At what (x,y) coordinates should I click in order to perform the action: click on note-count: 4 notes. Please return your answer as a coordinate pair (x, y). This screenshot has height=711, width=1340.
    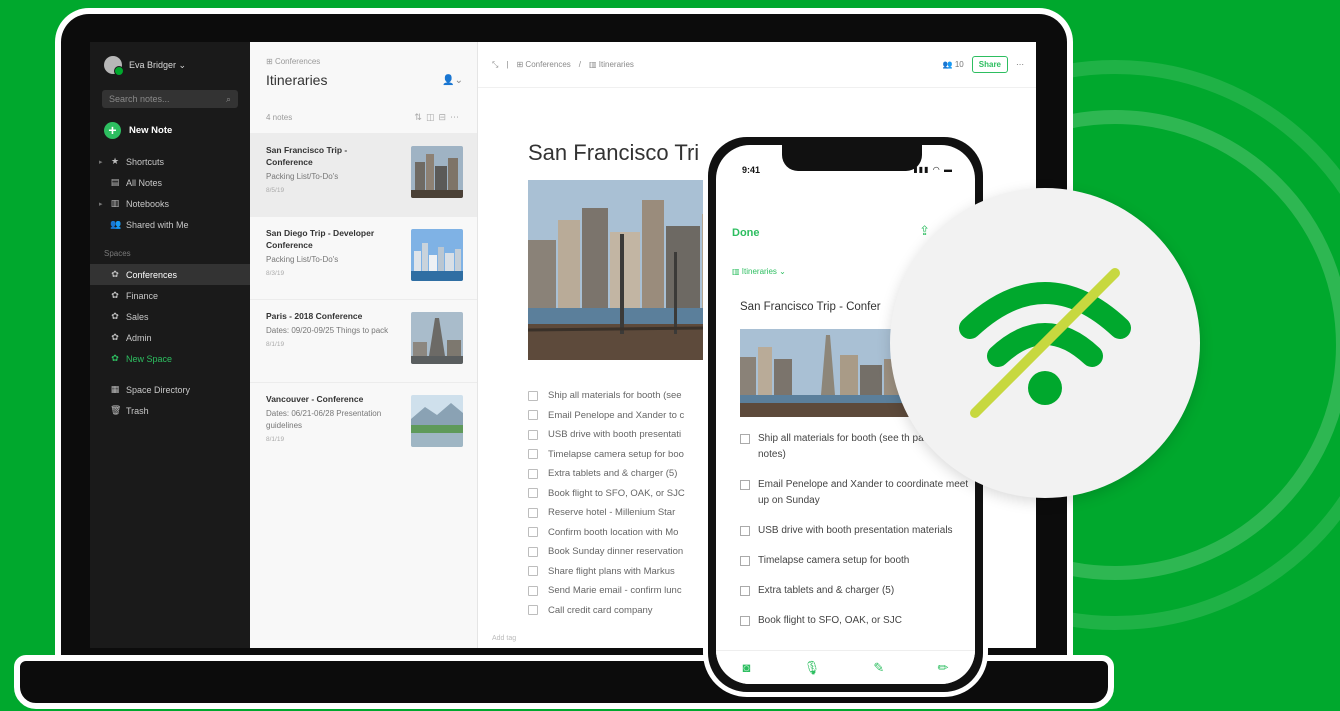
    Looking at the image, I should click on (279, 117).